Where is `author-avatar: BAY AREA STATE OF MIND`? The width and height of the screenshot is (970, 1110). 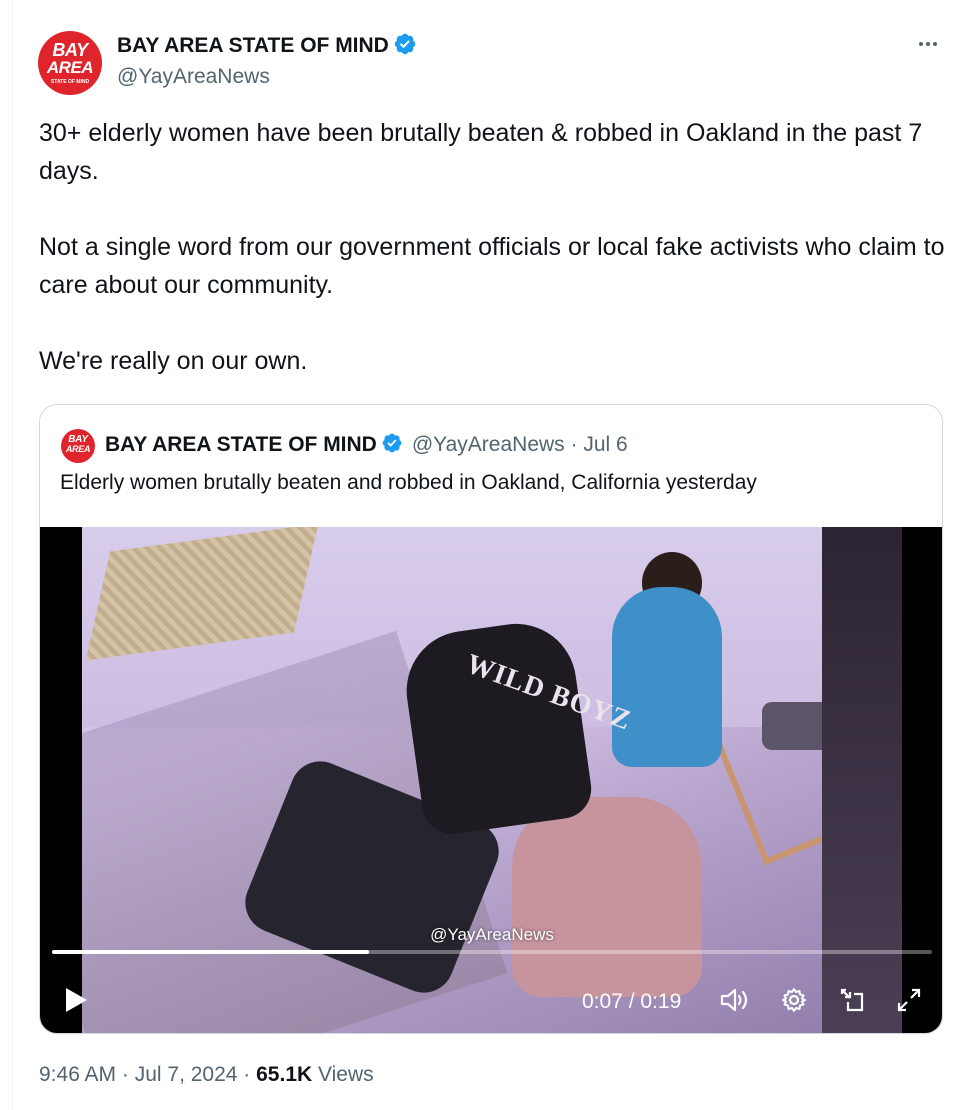
author-avatar: BAY AREA STATE OF MIND is located at coordinates (70, 63).